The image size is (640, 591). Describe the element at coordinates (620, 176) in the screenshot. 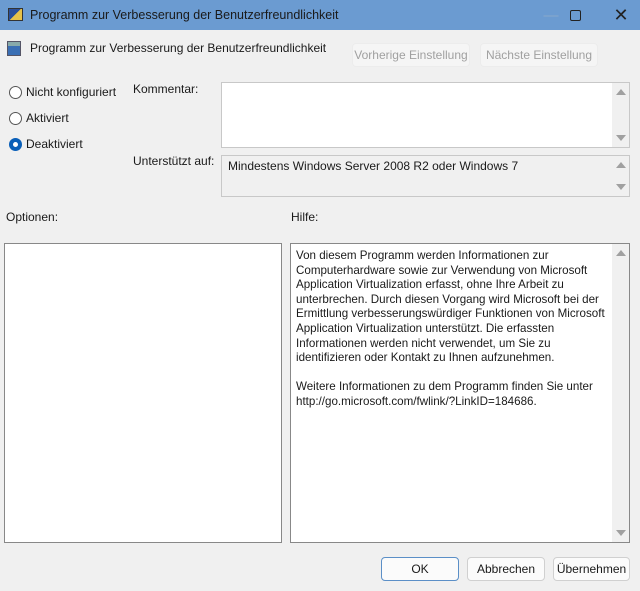

I see `supported-scrollbar` at that location.